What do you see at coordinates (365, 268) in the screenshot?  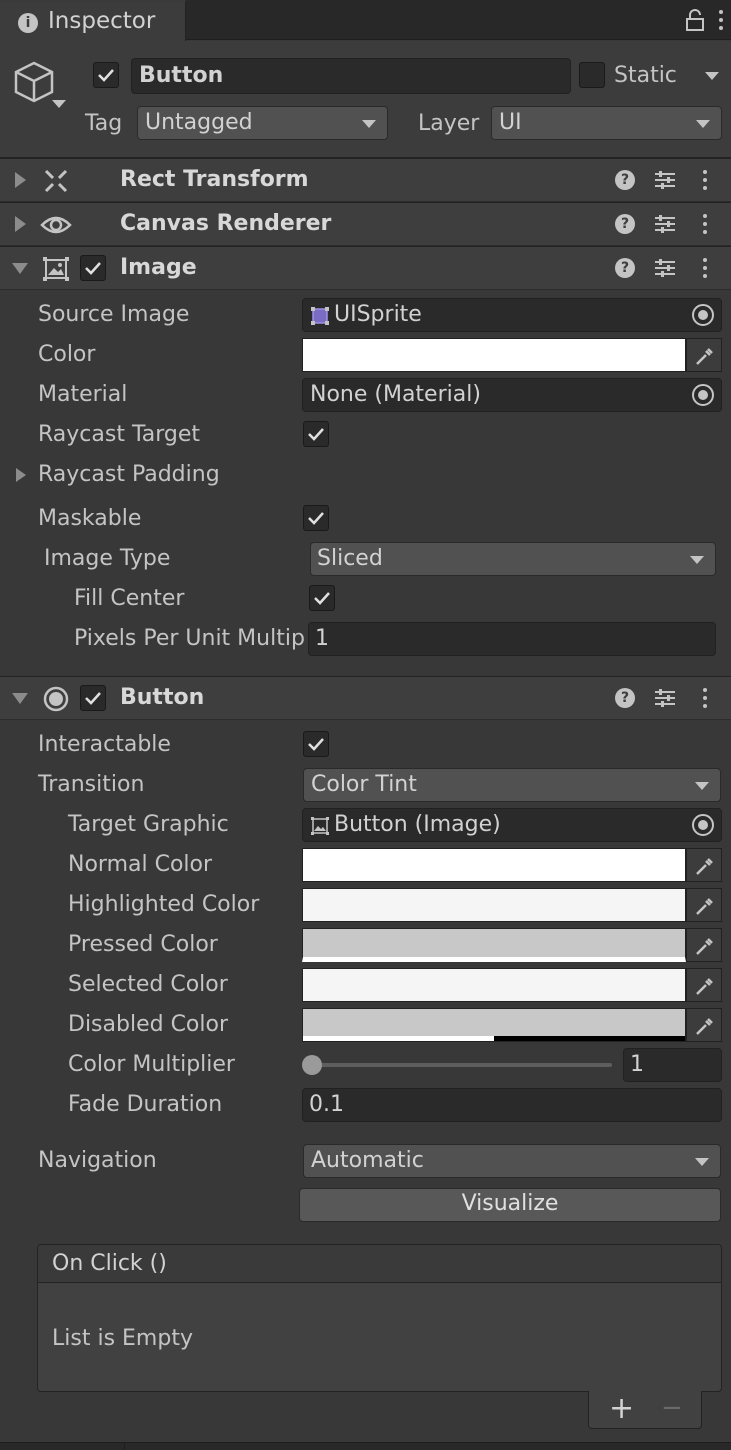 I see `component-header-image: Image ?` at bounding box center [365, 268].